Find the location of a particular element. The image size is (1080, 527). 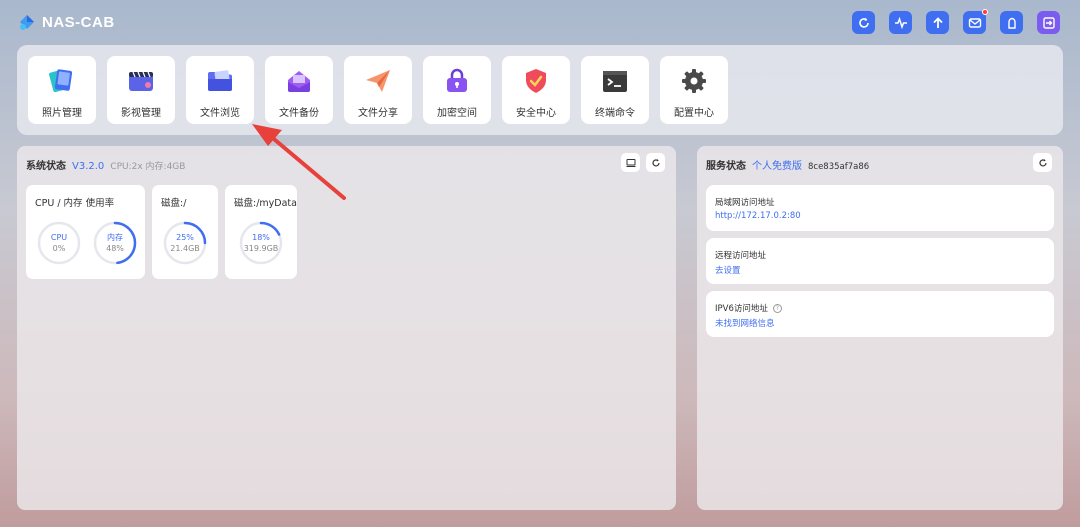

plan-link: 个人免费版 is located at coordinates (777, 164).